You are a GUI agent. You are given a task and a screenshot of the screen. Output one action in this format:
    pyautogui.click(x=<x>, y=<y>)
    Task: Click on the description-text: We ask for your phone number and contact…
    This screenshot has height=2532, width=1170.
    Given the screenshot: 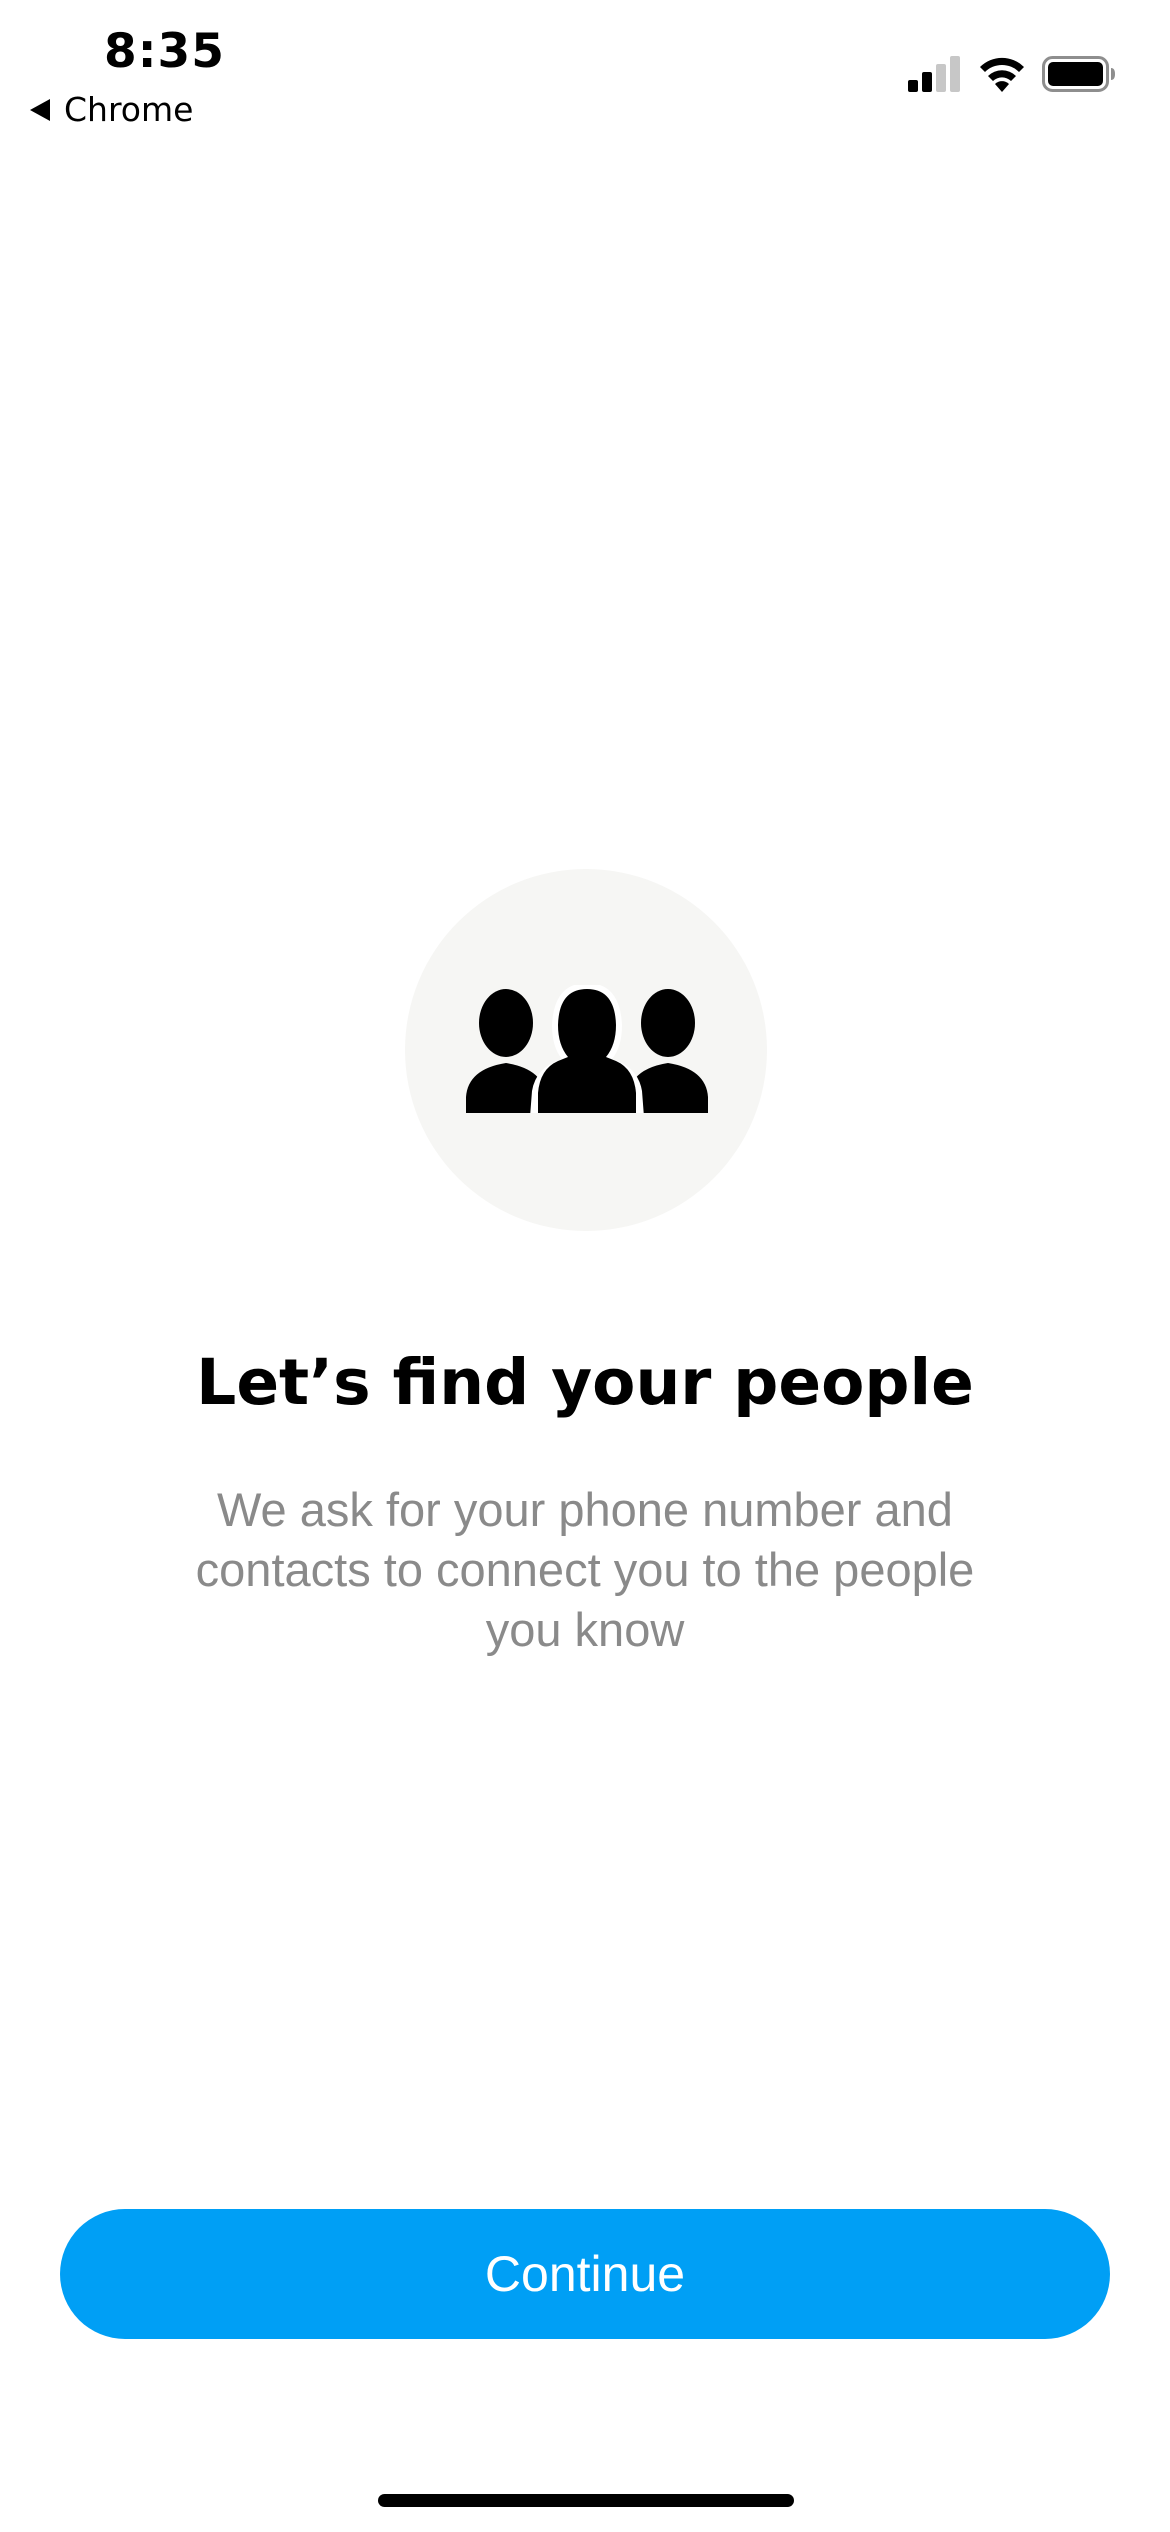 What is the action you would take?
    pyautogui.click(x=585, y=1569)
    